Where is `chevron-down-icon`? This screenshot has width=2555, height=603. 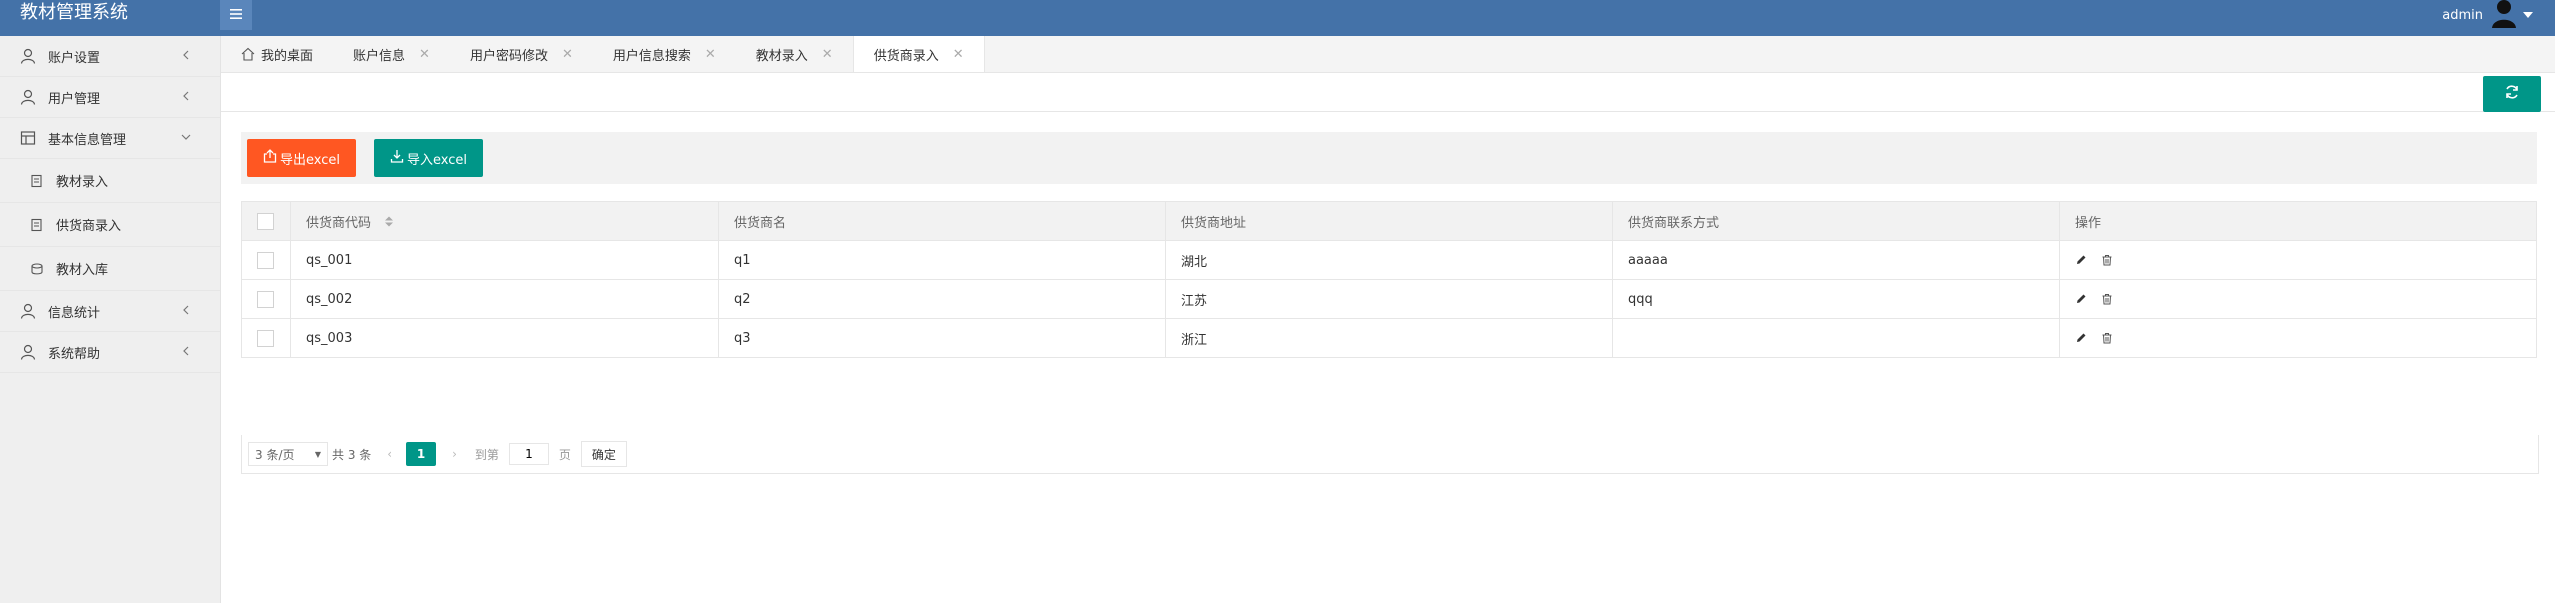
chevron-down-icon is located at coordinates (186, 137).